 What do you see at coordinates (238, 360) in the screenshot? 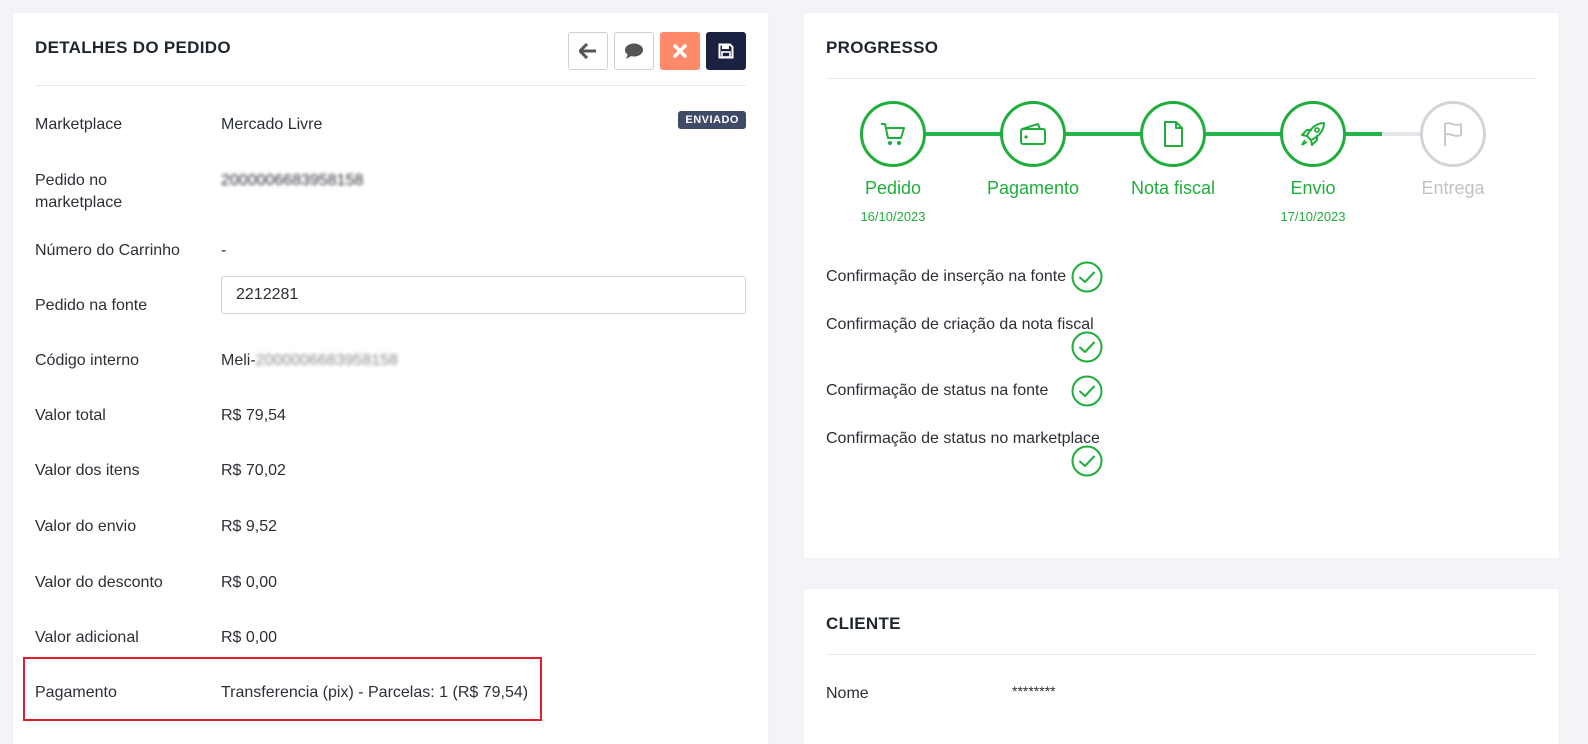
I see `internal-code-prefix: Meli-` at bounding box center [238, 360].